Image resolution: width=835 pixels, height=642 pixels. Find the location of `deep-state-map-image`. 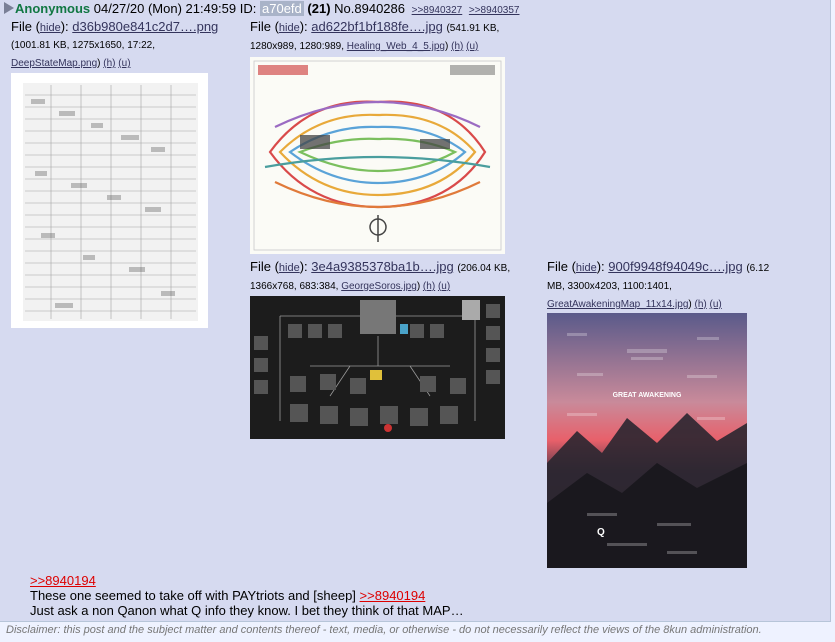

deep-state-map-image is located at coordinates (109, 200).